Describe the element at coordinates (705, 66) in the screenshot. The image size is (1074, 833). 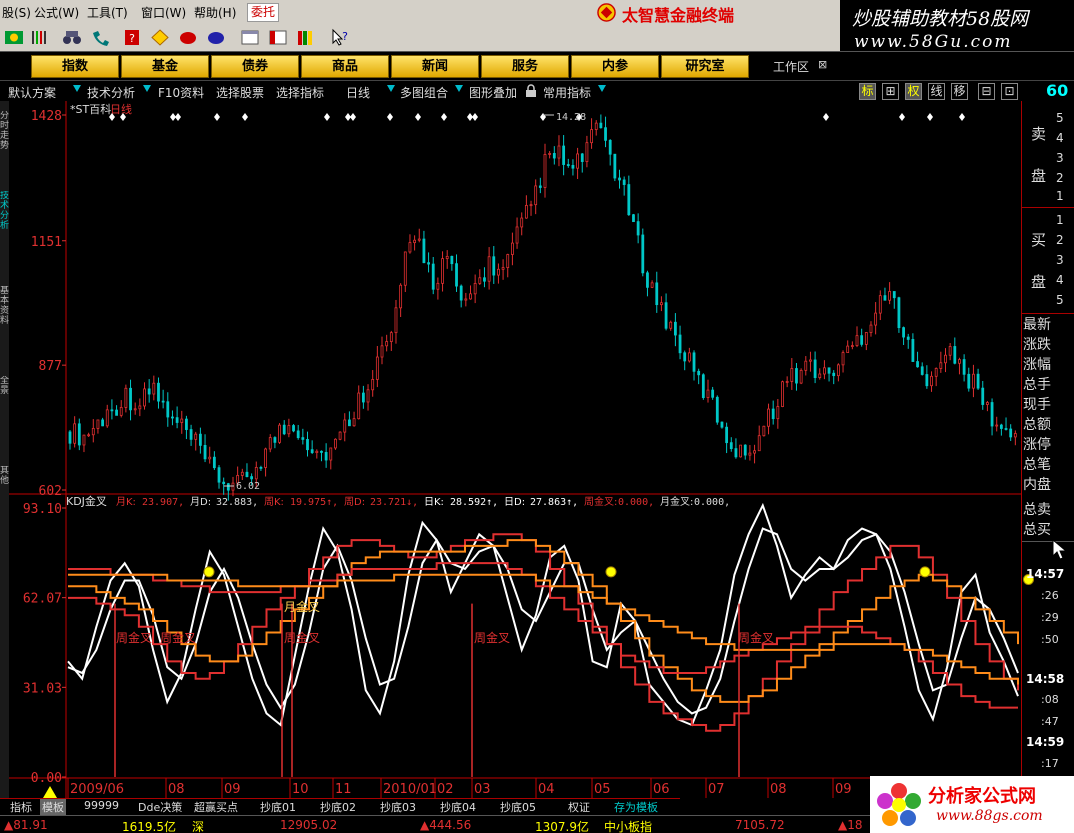
I see `nav-research-button: 研究室` at that location.